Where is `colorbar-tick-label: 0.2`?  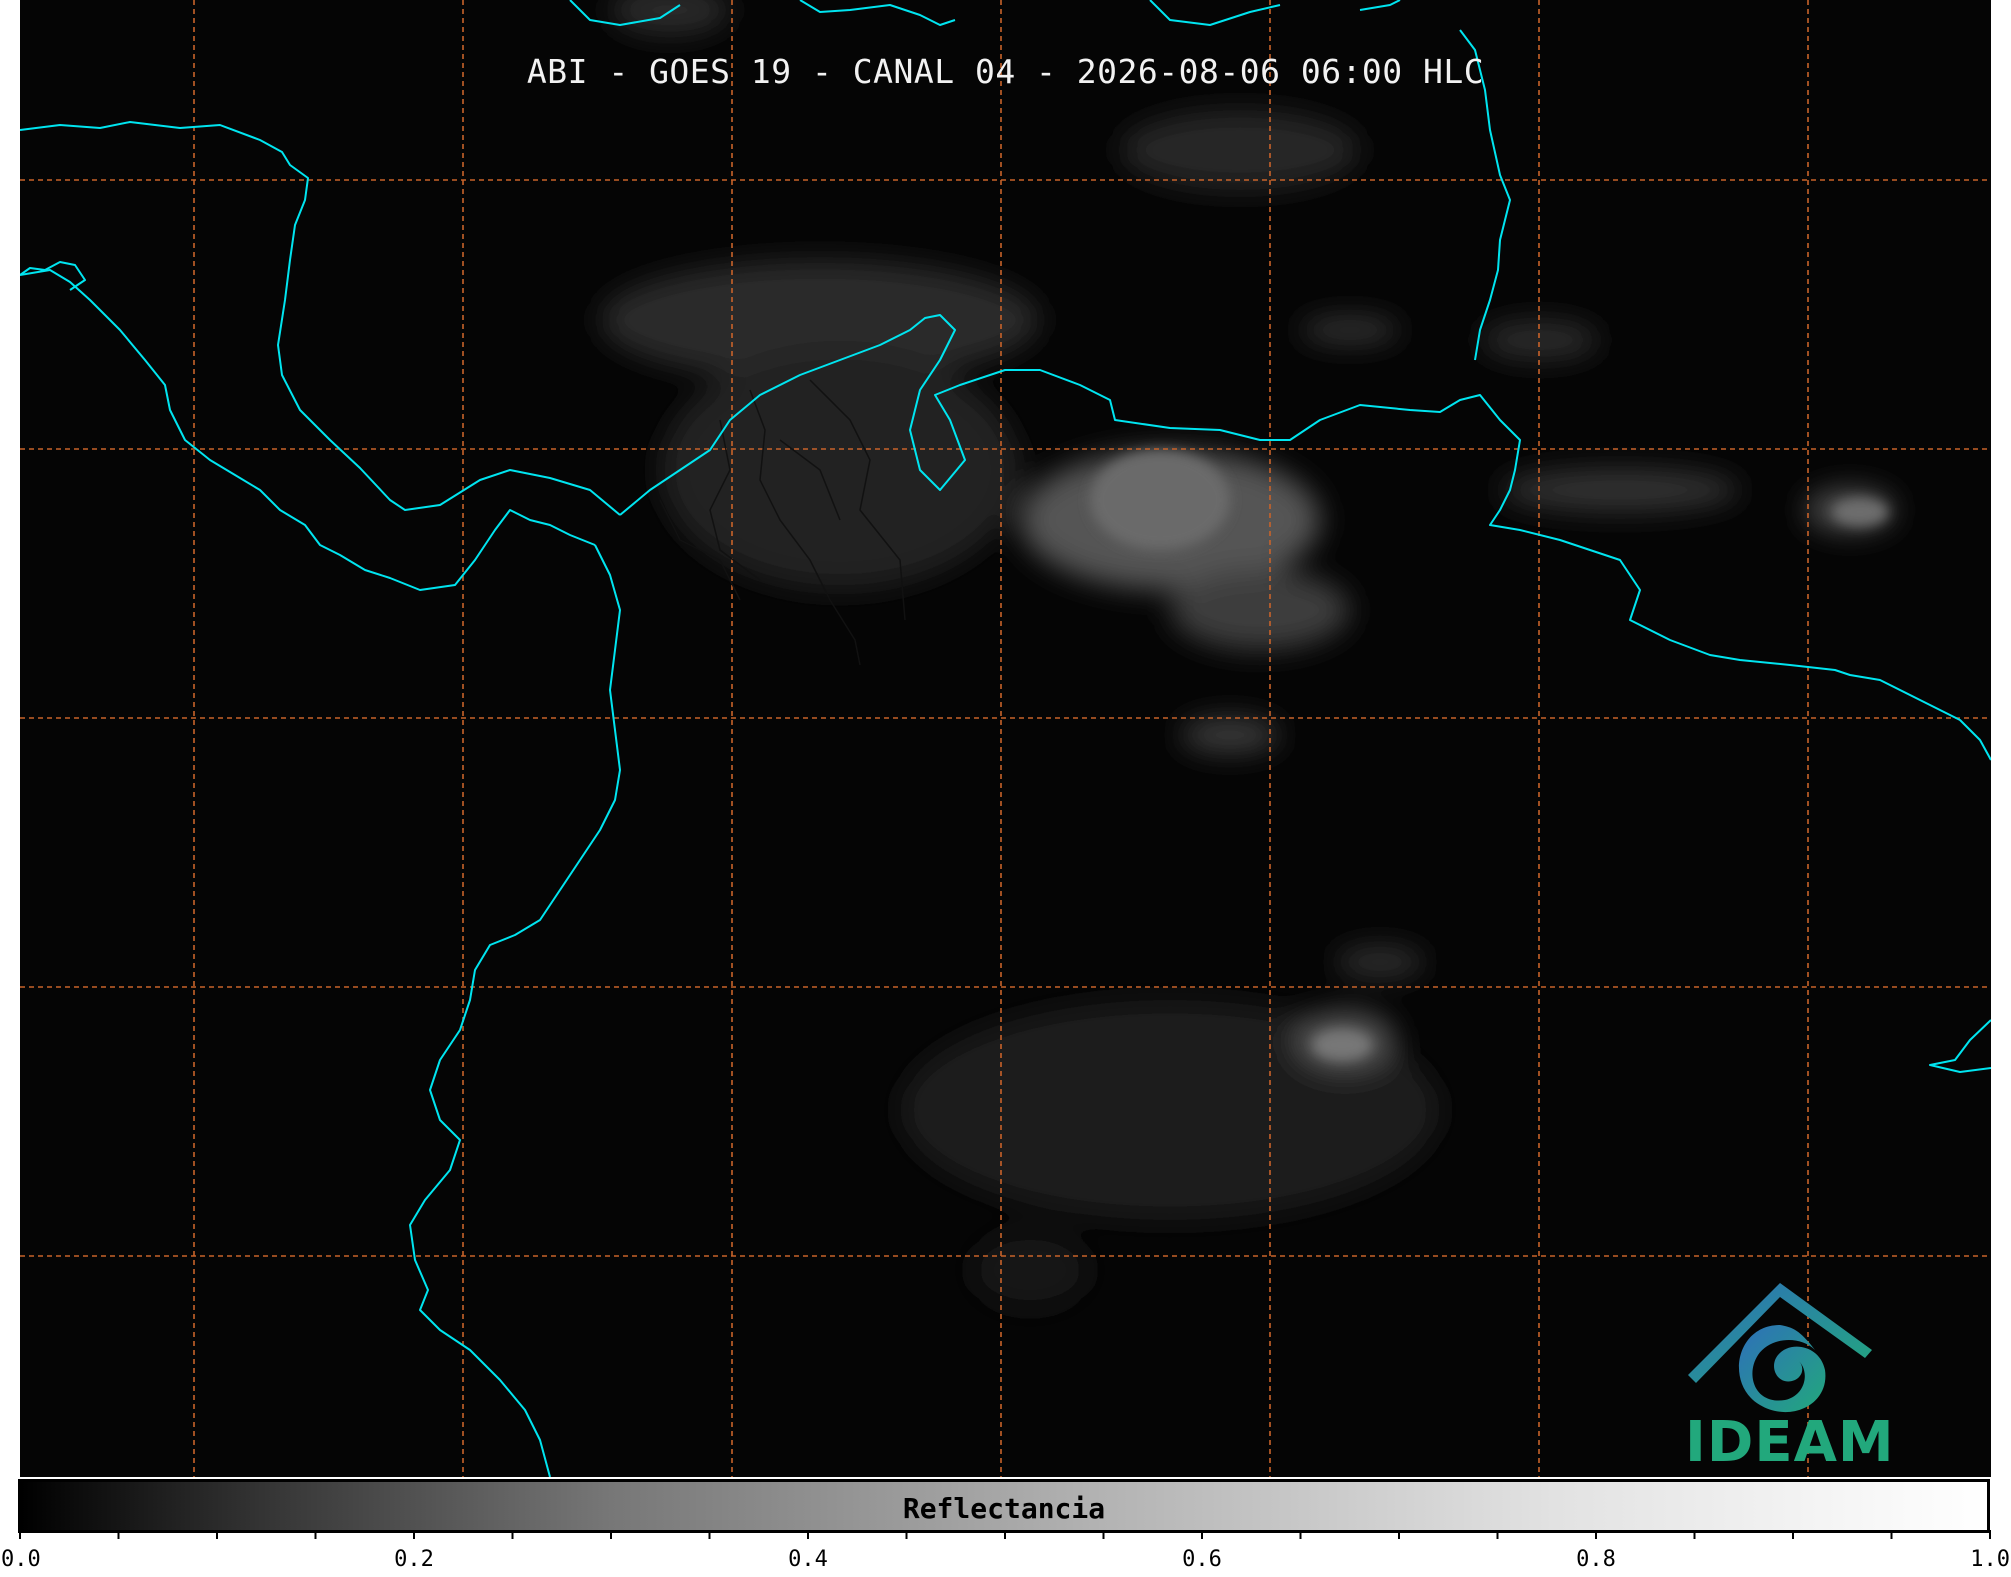
colorbar-tick-label: 0.2 is located at coordinates (414, 1559).